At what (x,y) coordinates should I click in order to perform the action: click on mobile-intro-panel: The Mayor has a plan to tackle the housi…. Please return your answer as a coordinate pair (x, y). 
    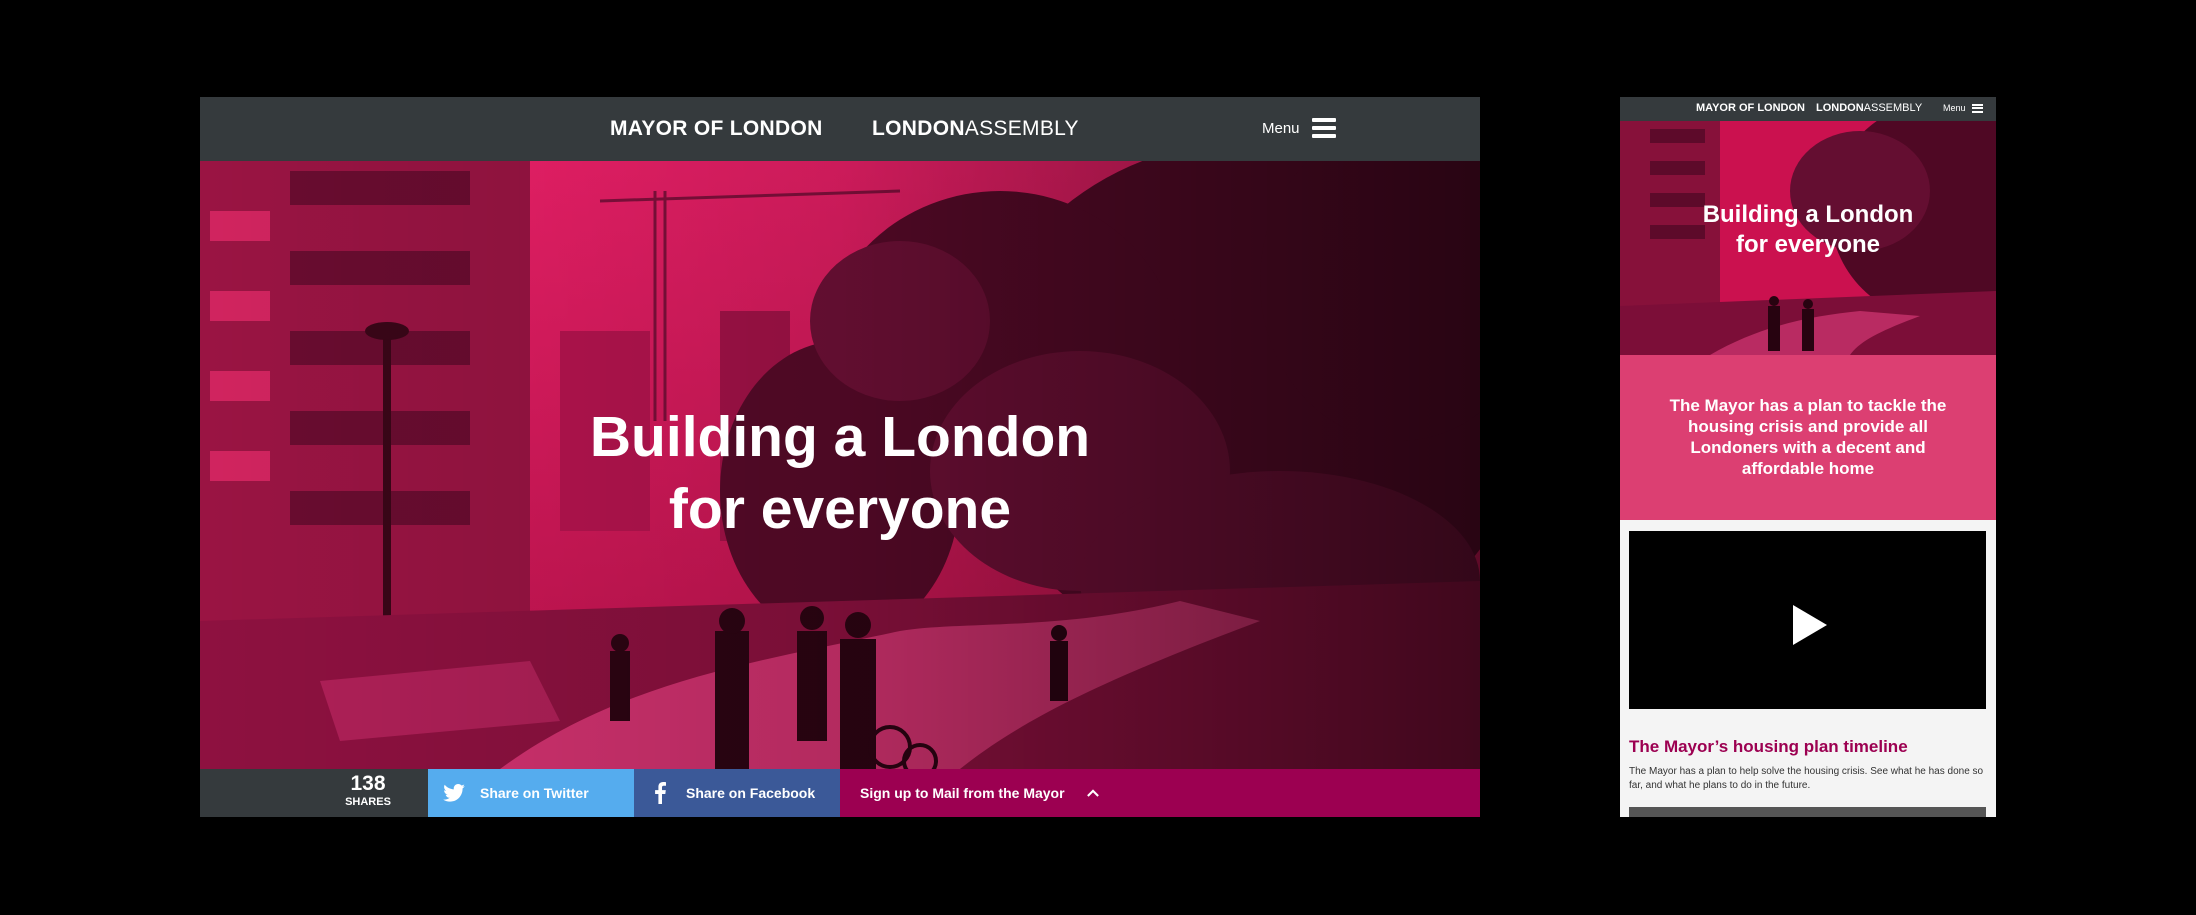
    Looking at the image, I should click on (1808, 437).